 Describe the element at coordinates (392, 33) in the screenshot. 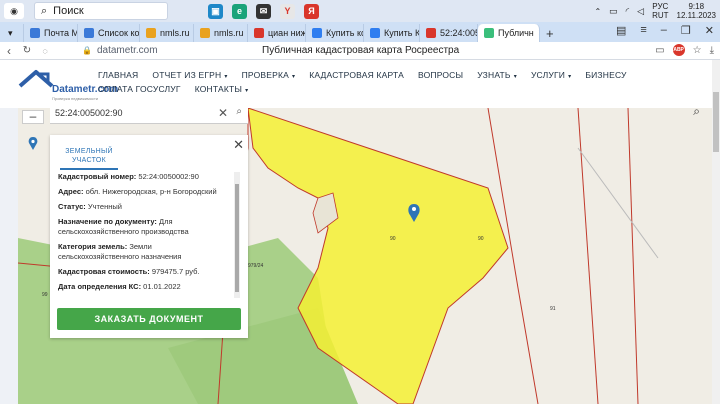

I see `tab-6: Купить Ка` at that location.